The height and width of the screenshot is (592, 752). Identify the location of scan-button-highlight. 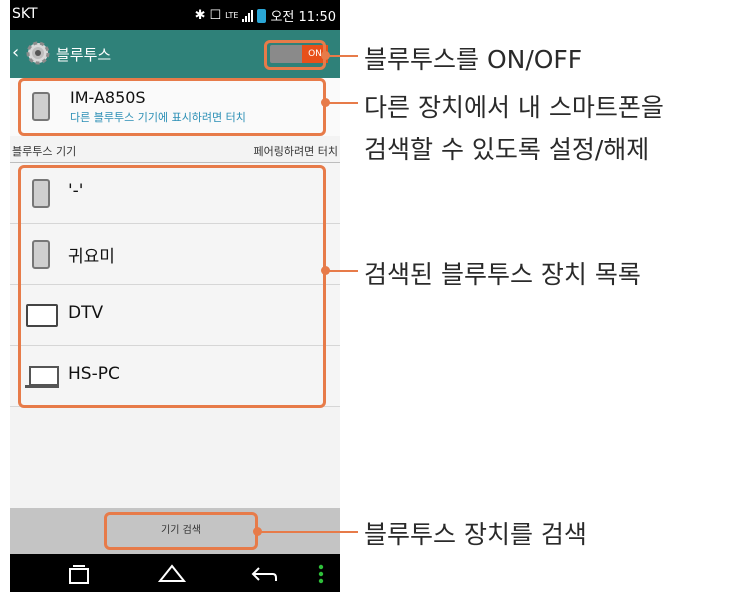
(181, 531).